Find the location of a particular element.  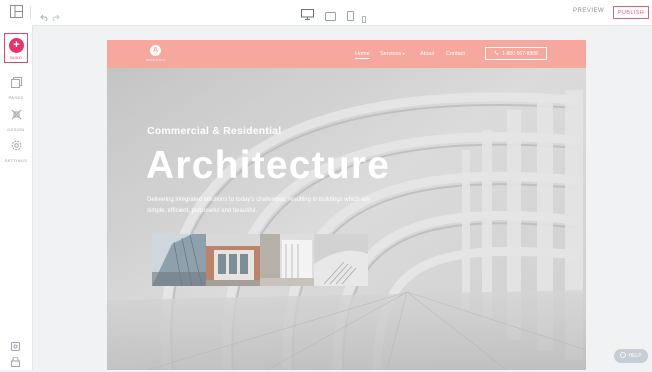

mobile-icon is located at coordinates (364, 19).